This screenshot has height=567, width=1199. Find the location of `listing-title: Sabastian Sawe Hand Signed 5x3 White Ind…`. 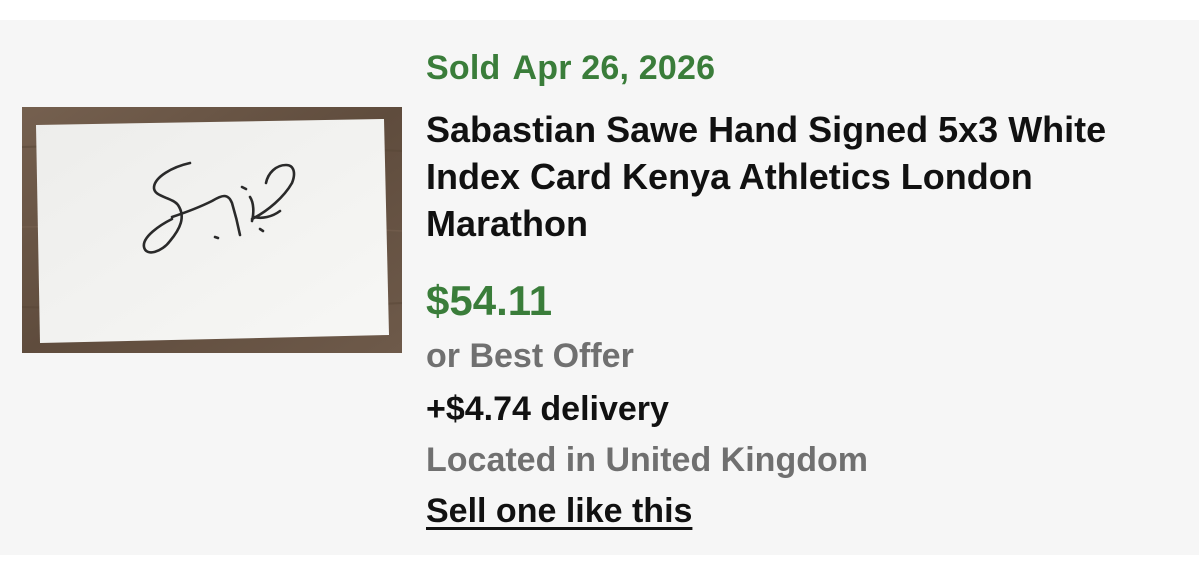

listing-title: Sabastian Sawe Hand Signed 5x3 White Ind… is located at coordinates (786, 176).